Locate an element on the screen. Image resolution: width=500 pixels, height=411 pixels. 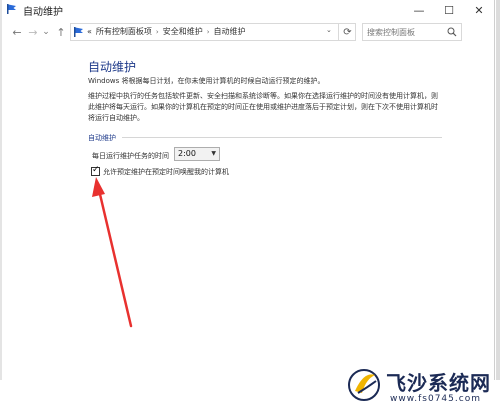
site-watermark: 飞沙系统网 www.fs0745.com is located at coordinates (421, 385).